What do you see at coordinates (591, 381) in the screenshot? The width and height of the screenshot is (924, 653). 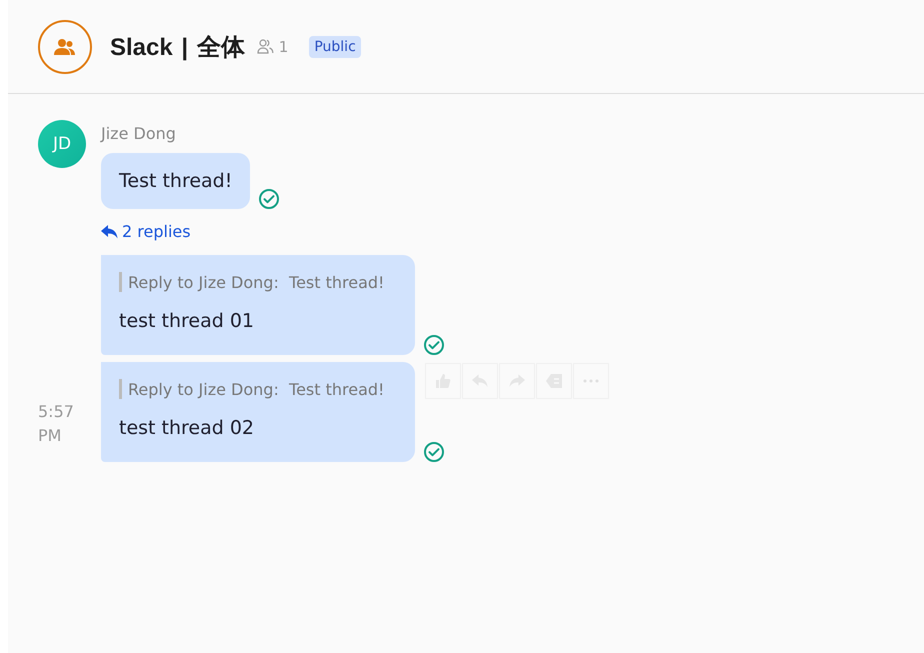 I see `more-button` at bounding box center [591, 381].